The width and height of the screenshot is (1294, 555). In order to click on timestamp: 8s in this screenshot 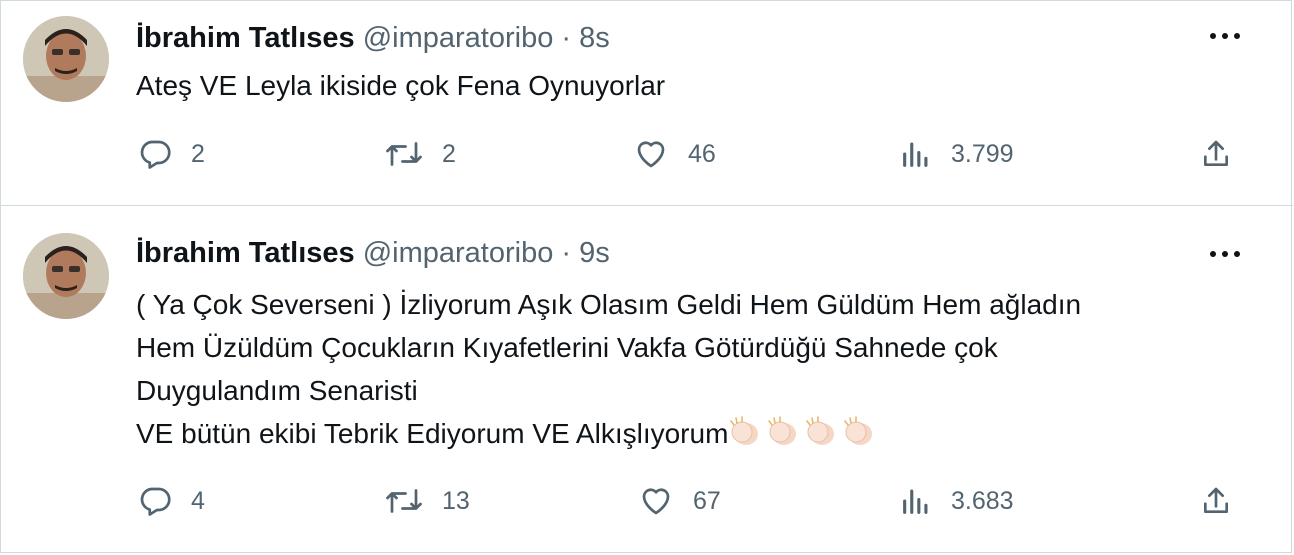, I will do `click(594, 38)`.